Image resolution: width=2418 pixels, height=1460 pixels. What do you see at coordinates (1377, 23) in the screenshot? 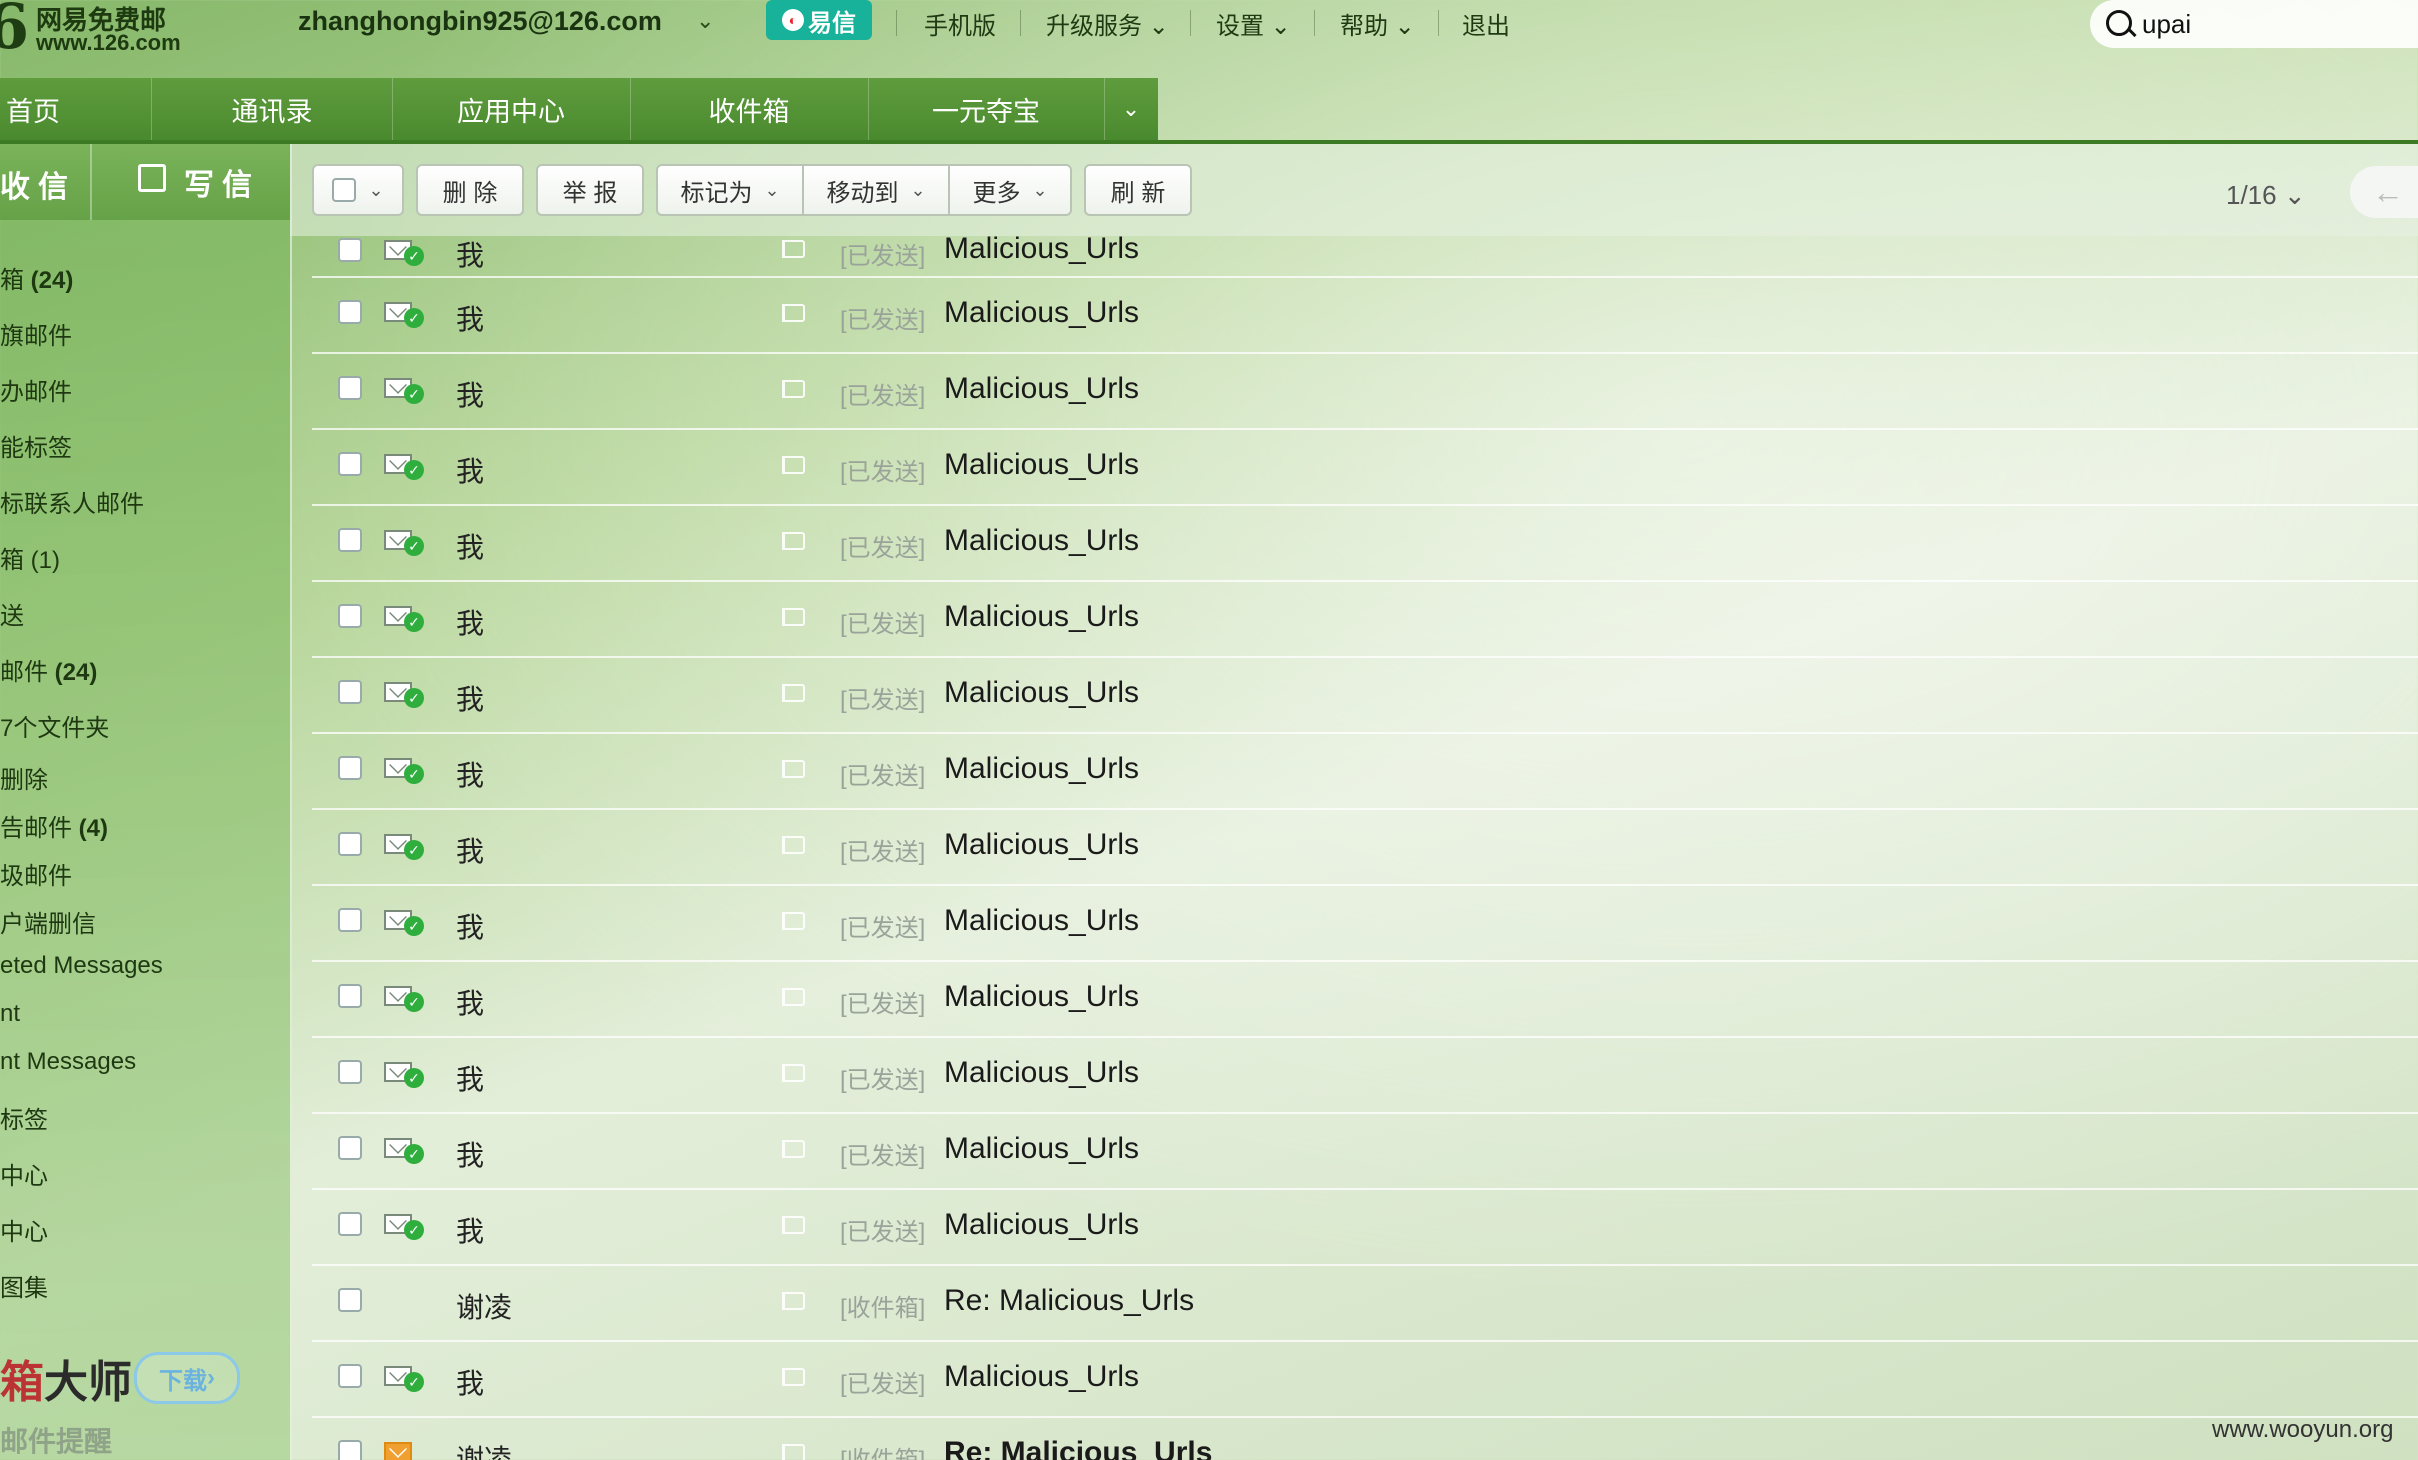
I see `help-link: 帮助 ⌄` at bounding box center [1377, 23].